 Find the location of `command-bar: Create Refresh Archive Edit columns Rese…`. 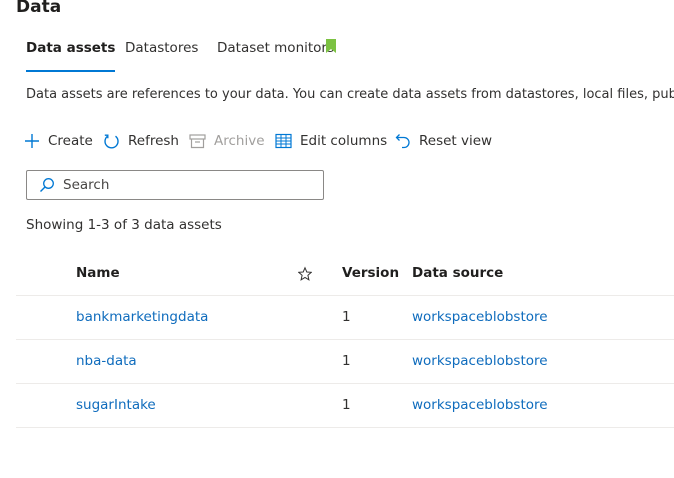

command-bar: Create Refresh Archive Edit columns Rese… is located at coordinates (337, 141).